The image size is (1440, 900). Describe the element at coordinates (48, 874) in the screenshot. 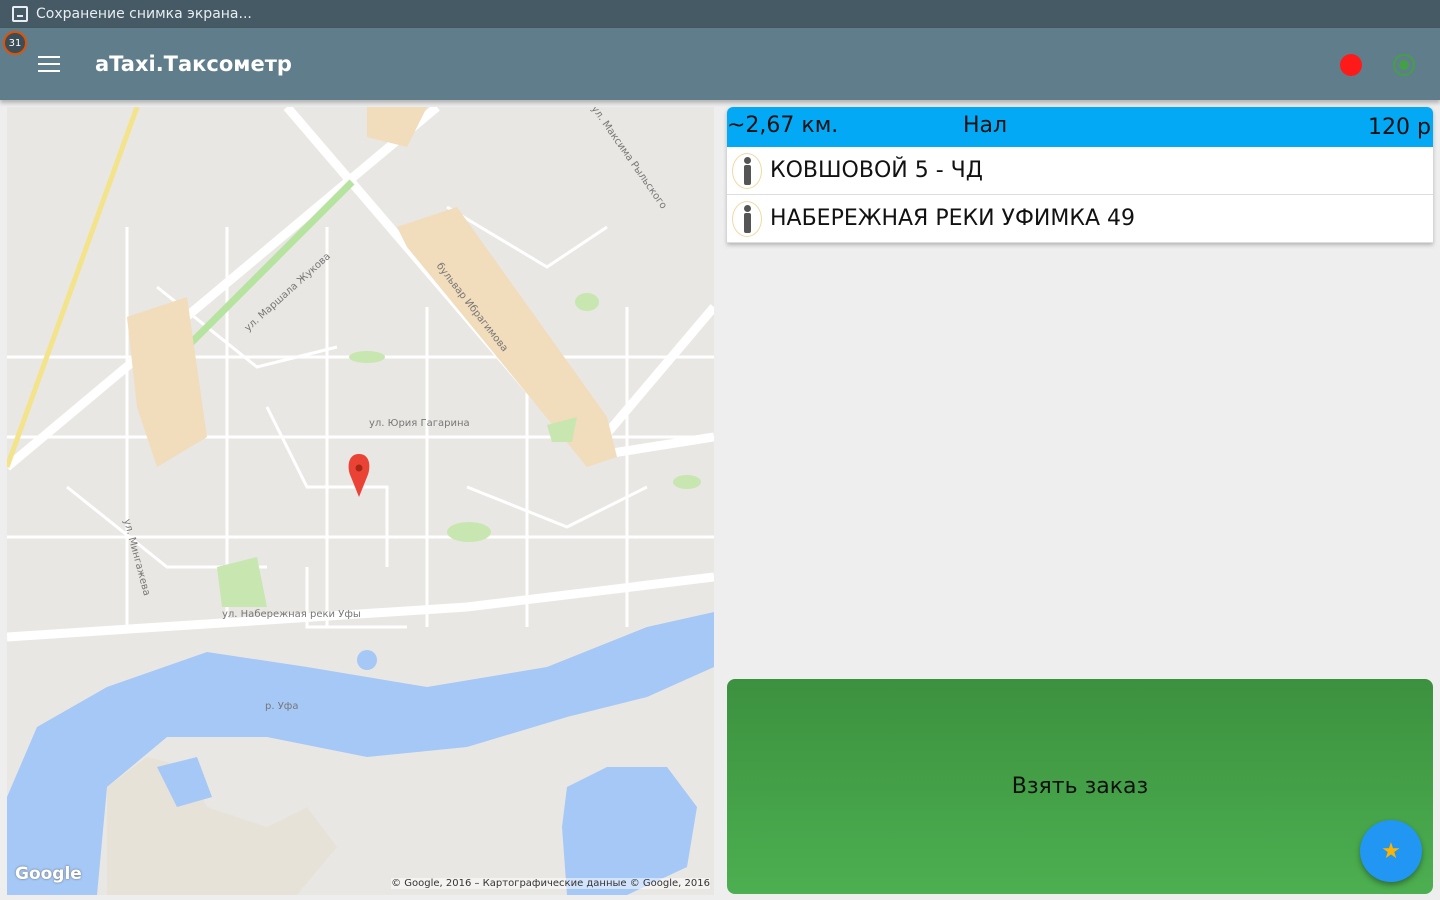

I see `google-logo: Google` at that location.